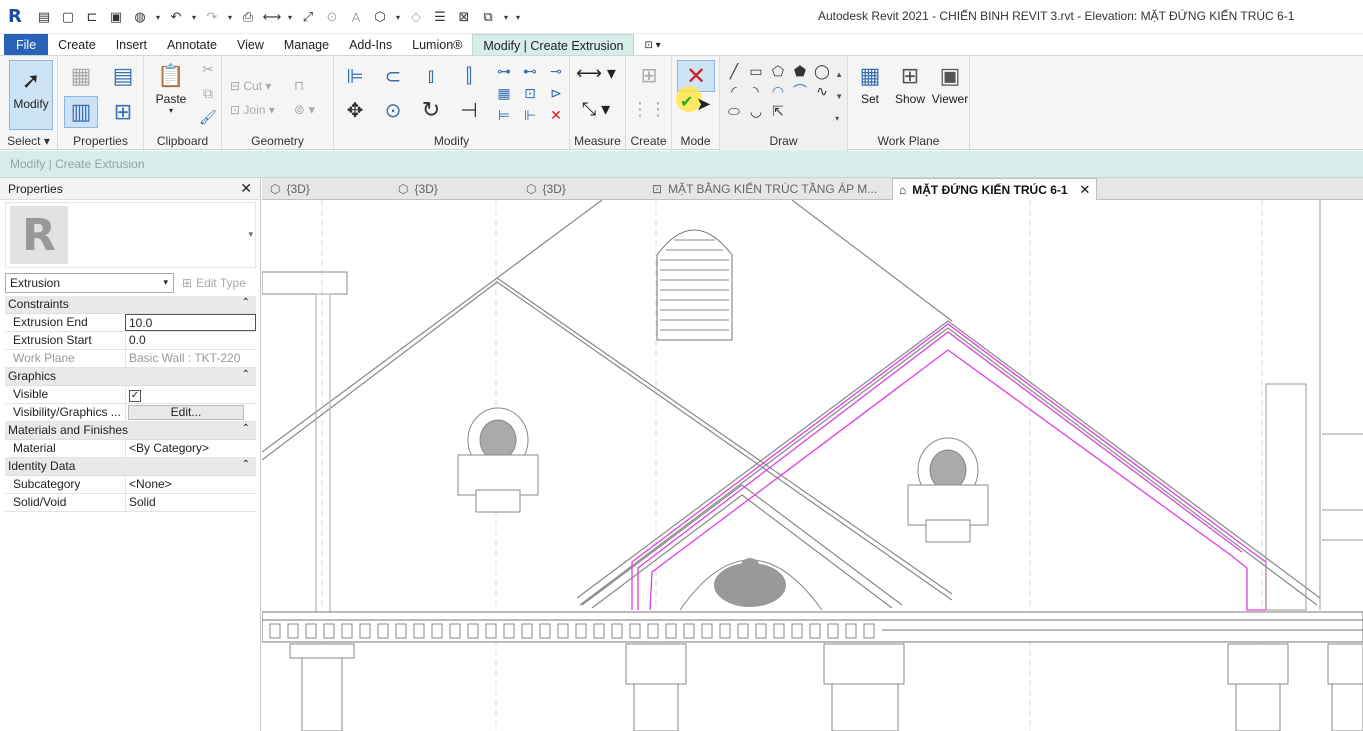 This screenshot has width=1363, height=731. What do you see at coordinates (208, 117) in the screenshot?
I see `match-properties-icon: 🖌` at bounding box center [208, 117].